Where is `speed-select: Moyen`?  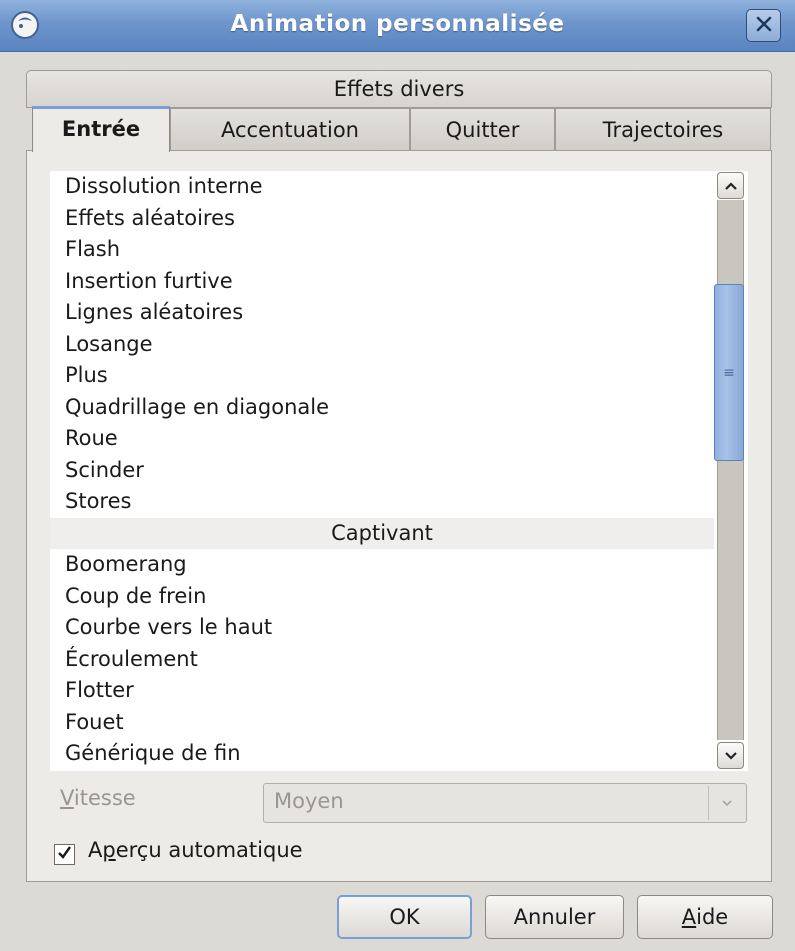 speed-select: Moyen is located at coordinates (505, 803).